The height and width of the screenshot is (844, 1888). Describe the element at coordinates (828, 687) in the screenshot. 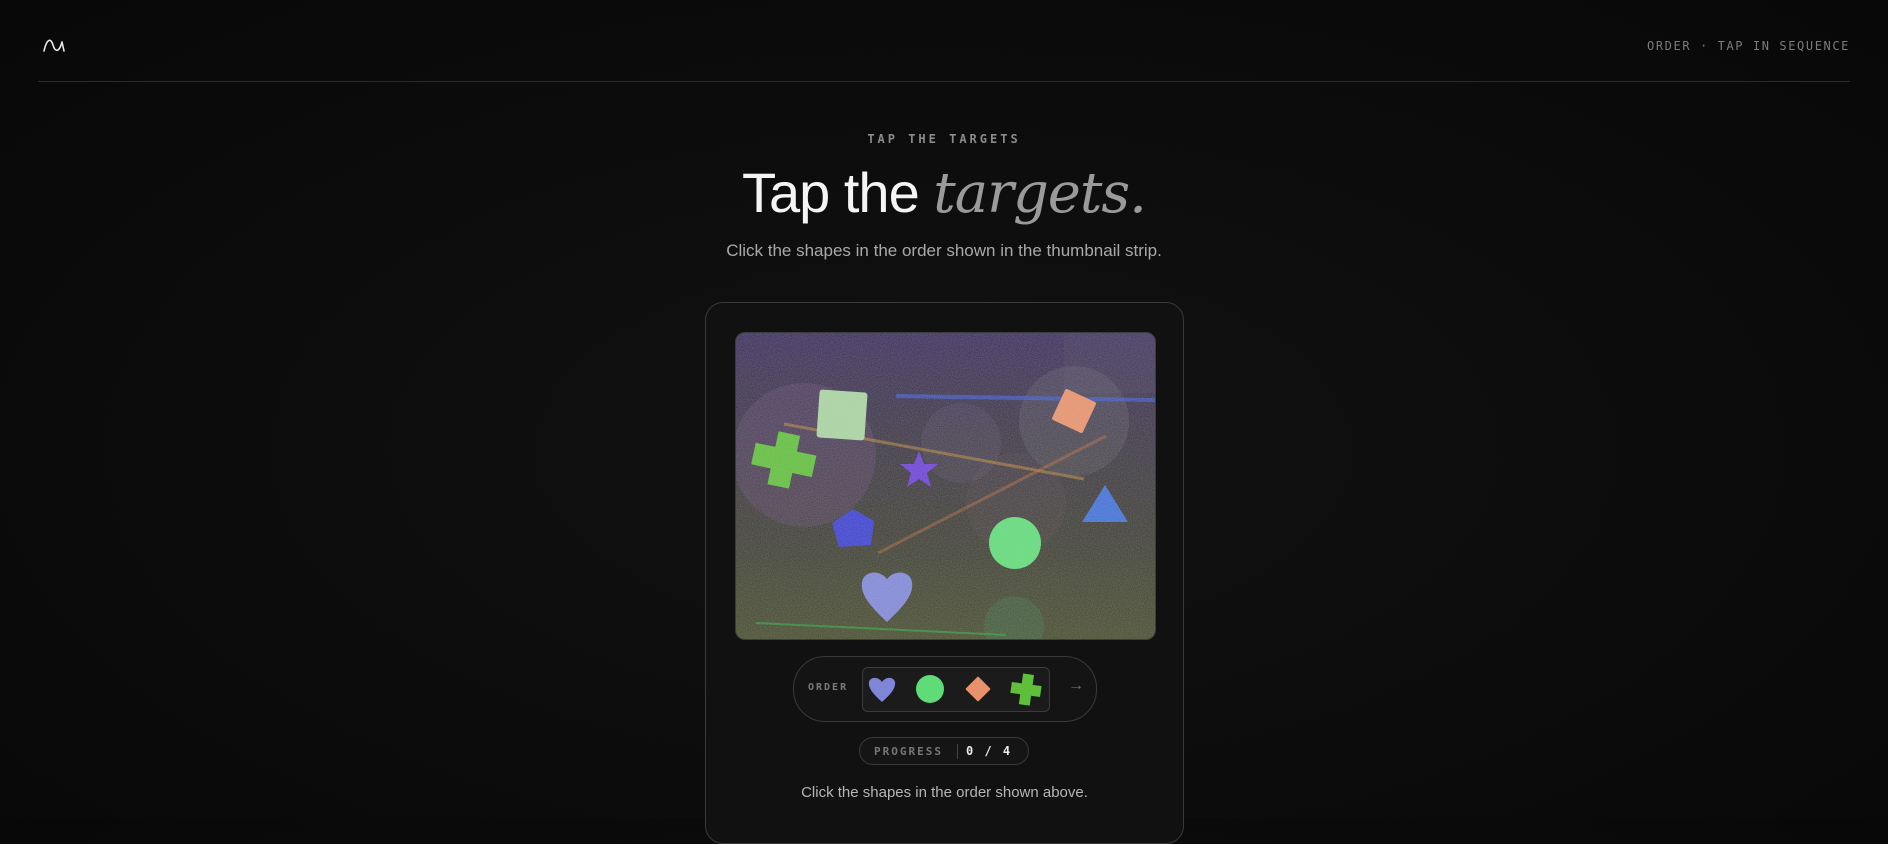

I see `order-label: ORDER` at that location.